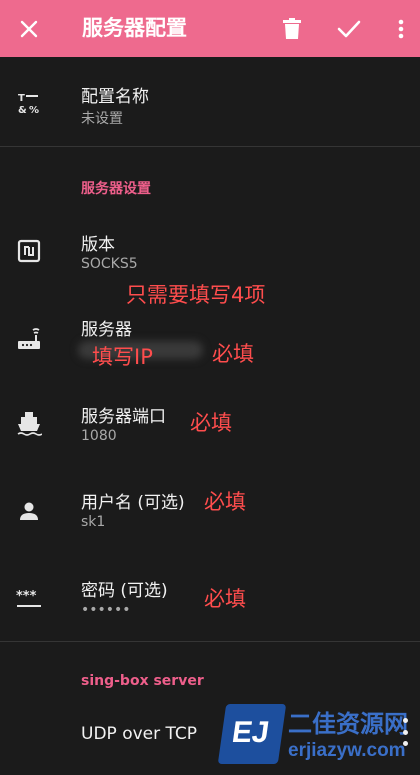 The image size is (420, 775). What do you see at coordinates (109, 264) in the screenshot?
I see `version-value: SOCKS5` at bounding box center [109, 264].